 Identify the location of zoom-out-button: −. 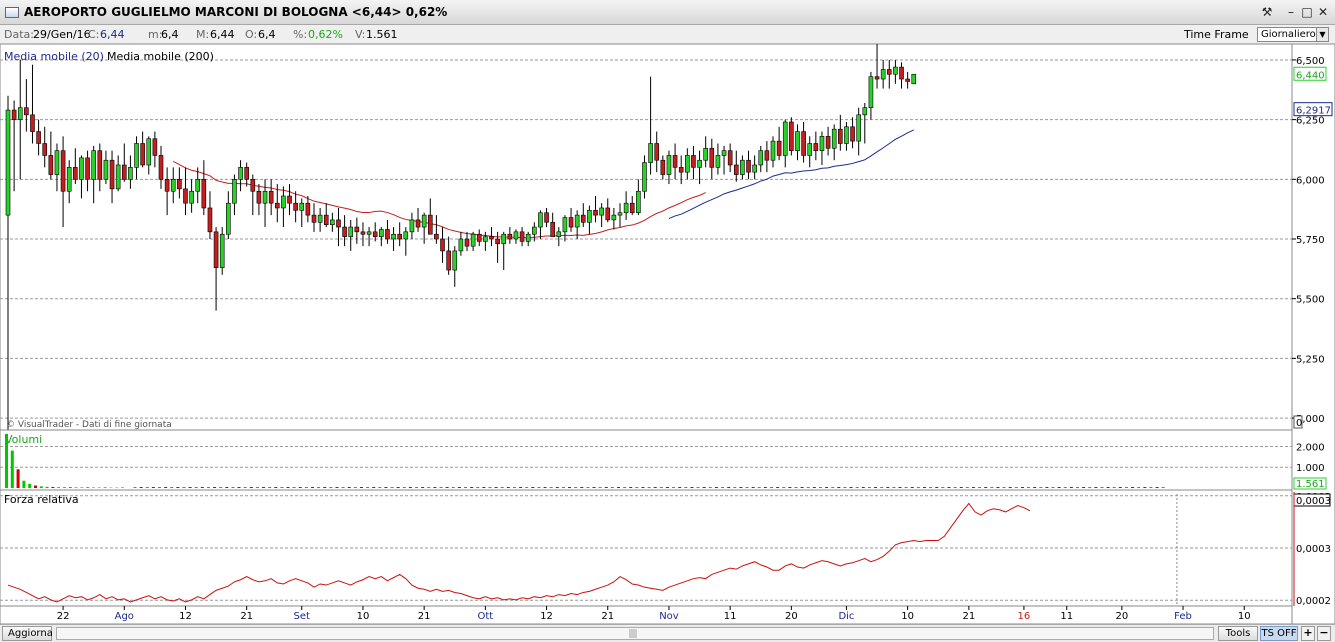
(1324, 633).